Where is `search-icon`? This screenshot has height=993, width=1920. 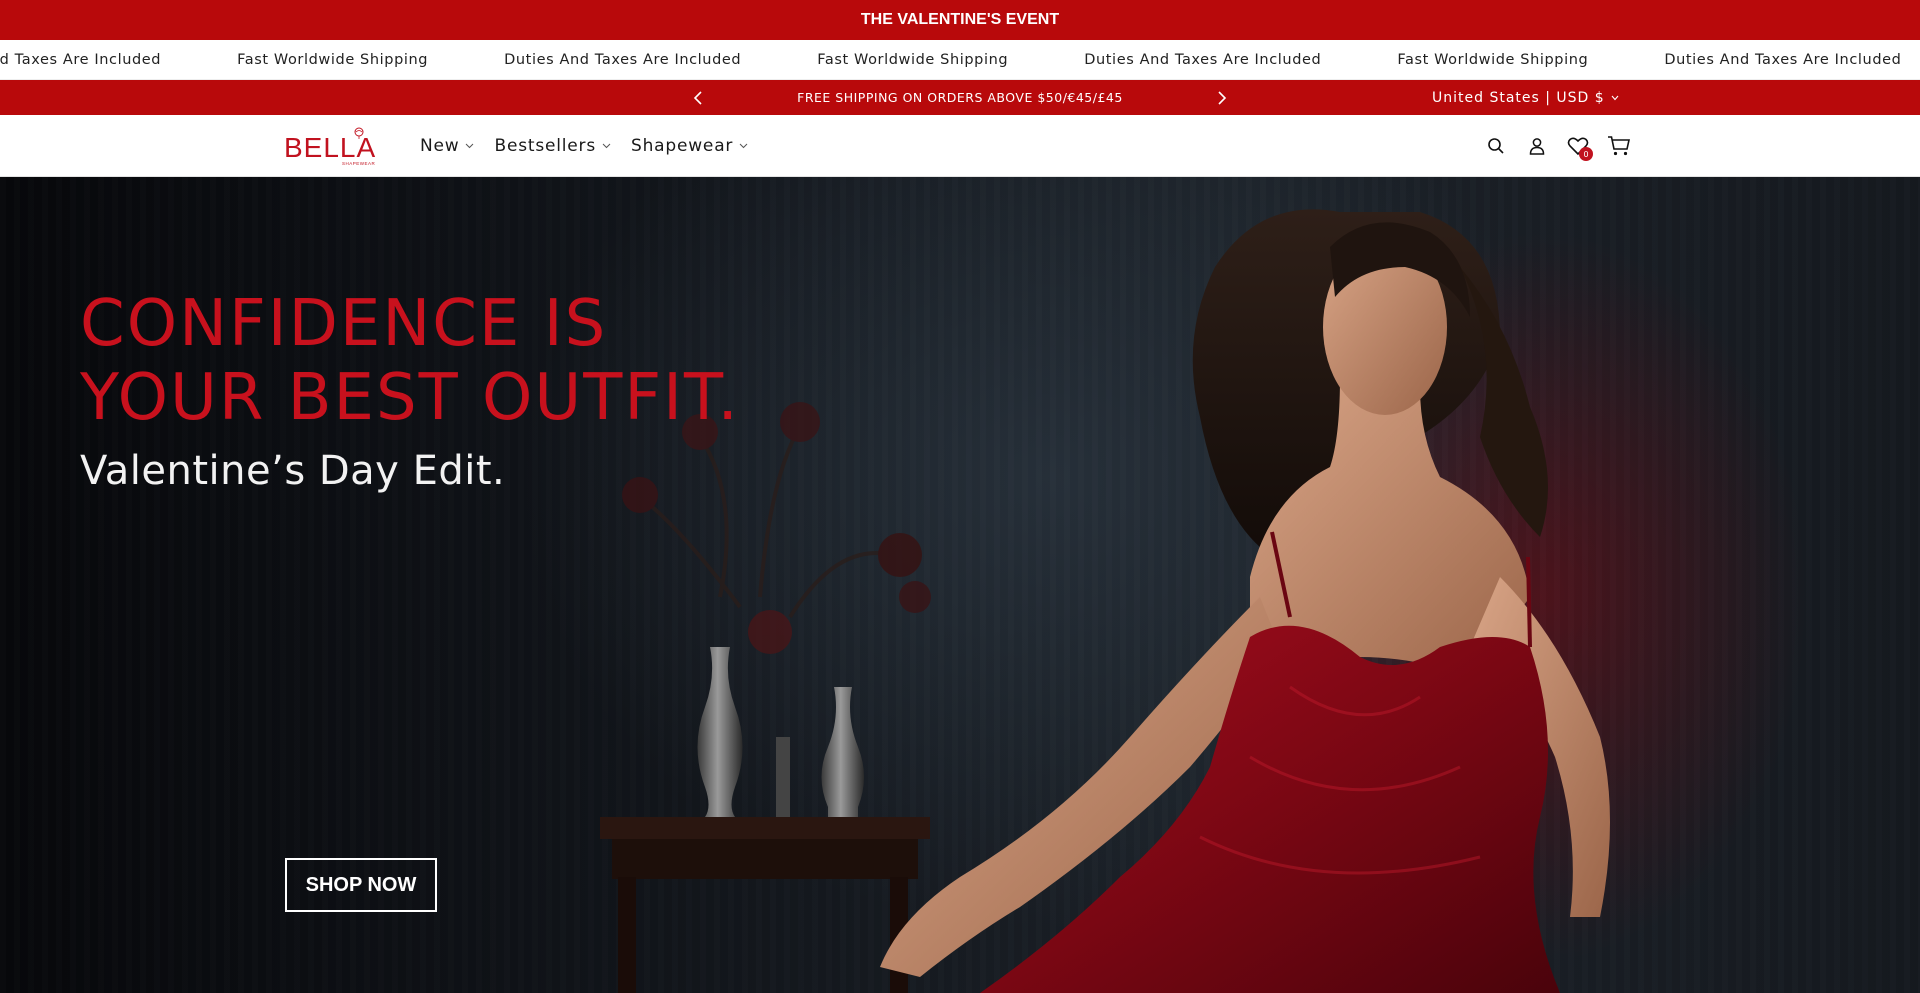 search-icon is located at coordinates (1496, 146).